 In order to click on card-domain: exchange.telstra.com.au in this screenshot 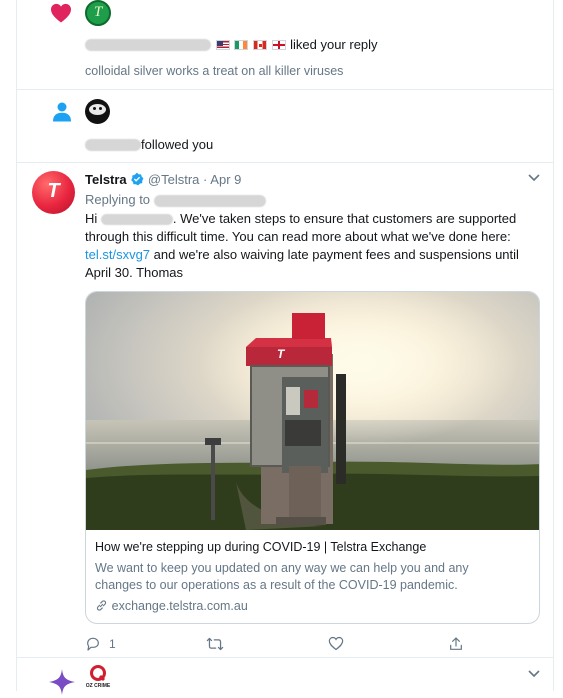, I will do `click(179, 606)`.